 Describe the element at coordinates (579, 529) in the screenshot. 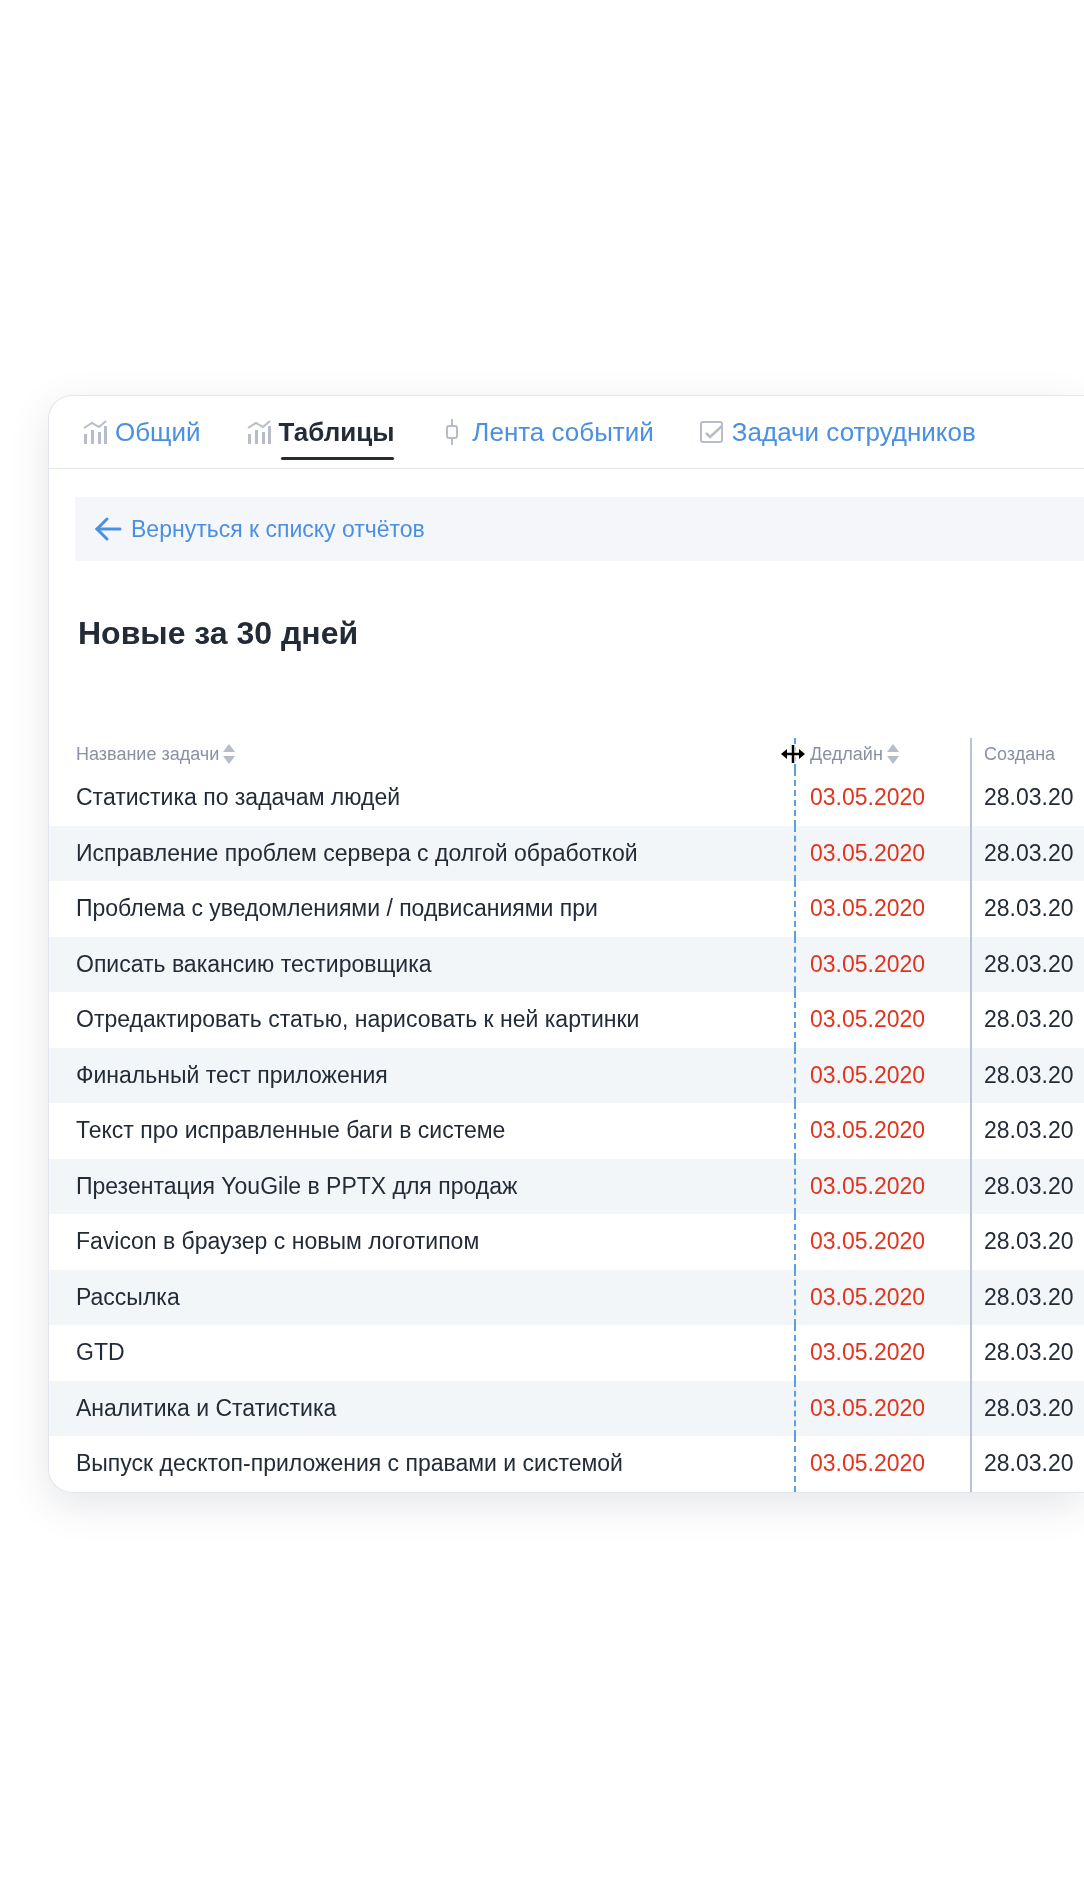

I see `back-link: Вернуться к списку отчётов` at that location.